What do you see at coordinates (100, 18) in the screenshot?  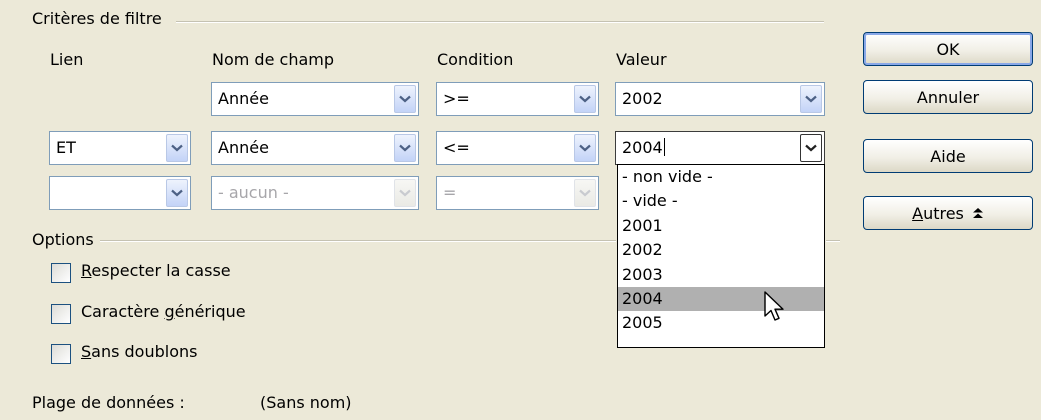 I see `criteria-group-title: Critères de filtre` at bounding box center [100, 18].